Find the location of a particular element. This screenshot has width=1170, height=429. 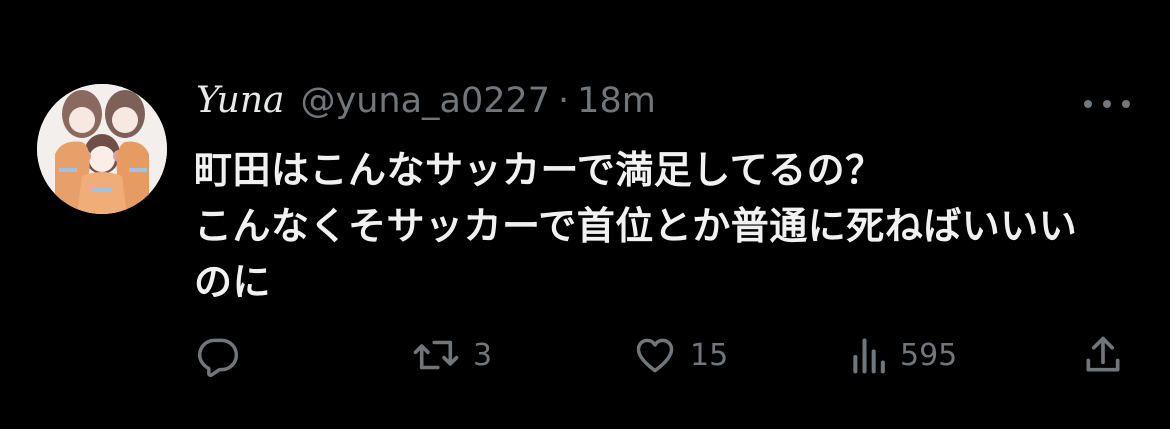

reply-icon is located at coordinates (218, 357).